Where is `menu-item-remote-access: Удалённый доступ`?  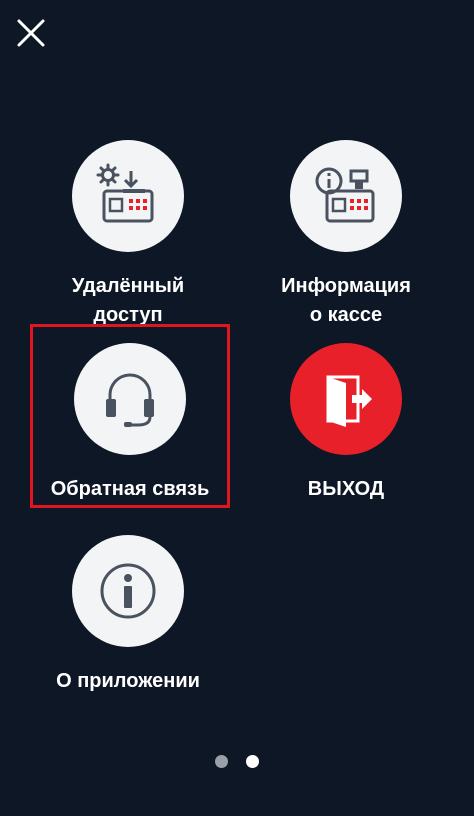
menu-item-remote-access: Удалённый доступ is located at coordinates (128, 235).